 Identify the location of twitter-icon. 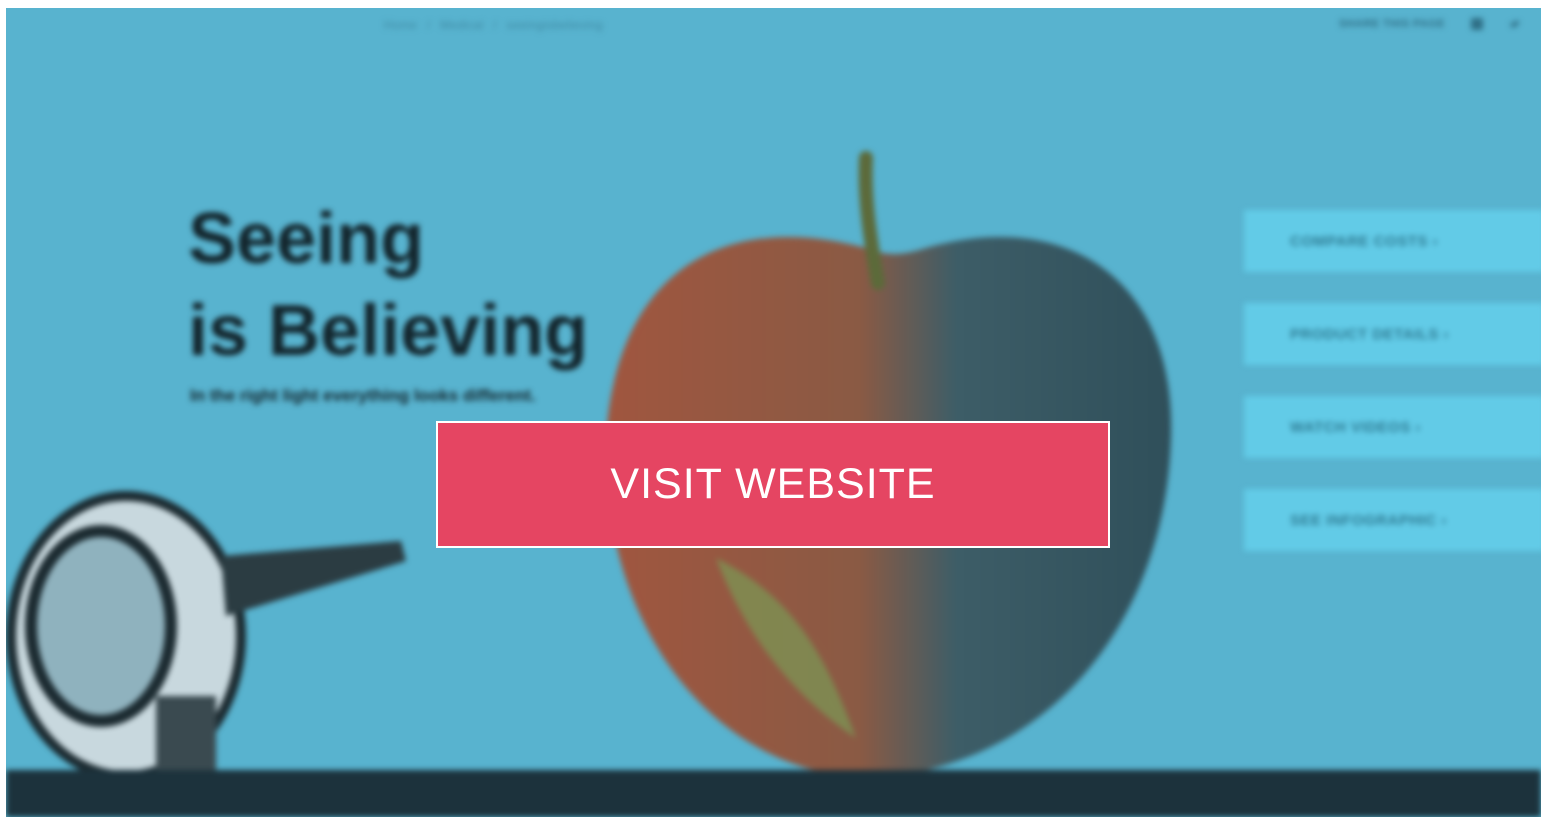
(1515, 24).